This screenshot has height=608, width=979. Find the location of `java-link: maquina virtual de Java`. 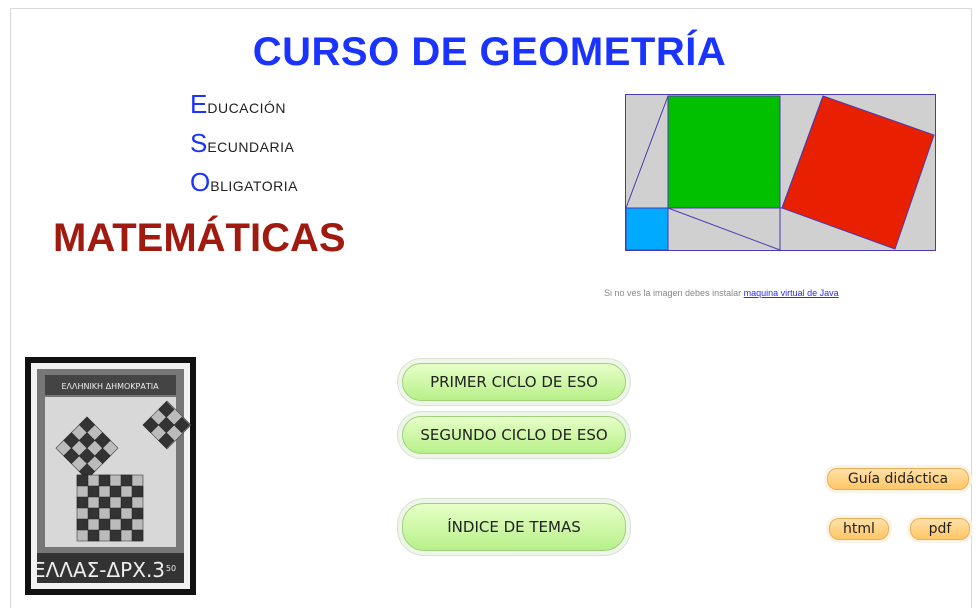

java-link: maquina virtual de Java is located at coordinates (791, 293).